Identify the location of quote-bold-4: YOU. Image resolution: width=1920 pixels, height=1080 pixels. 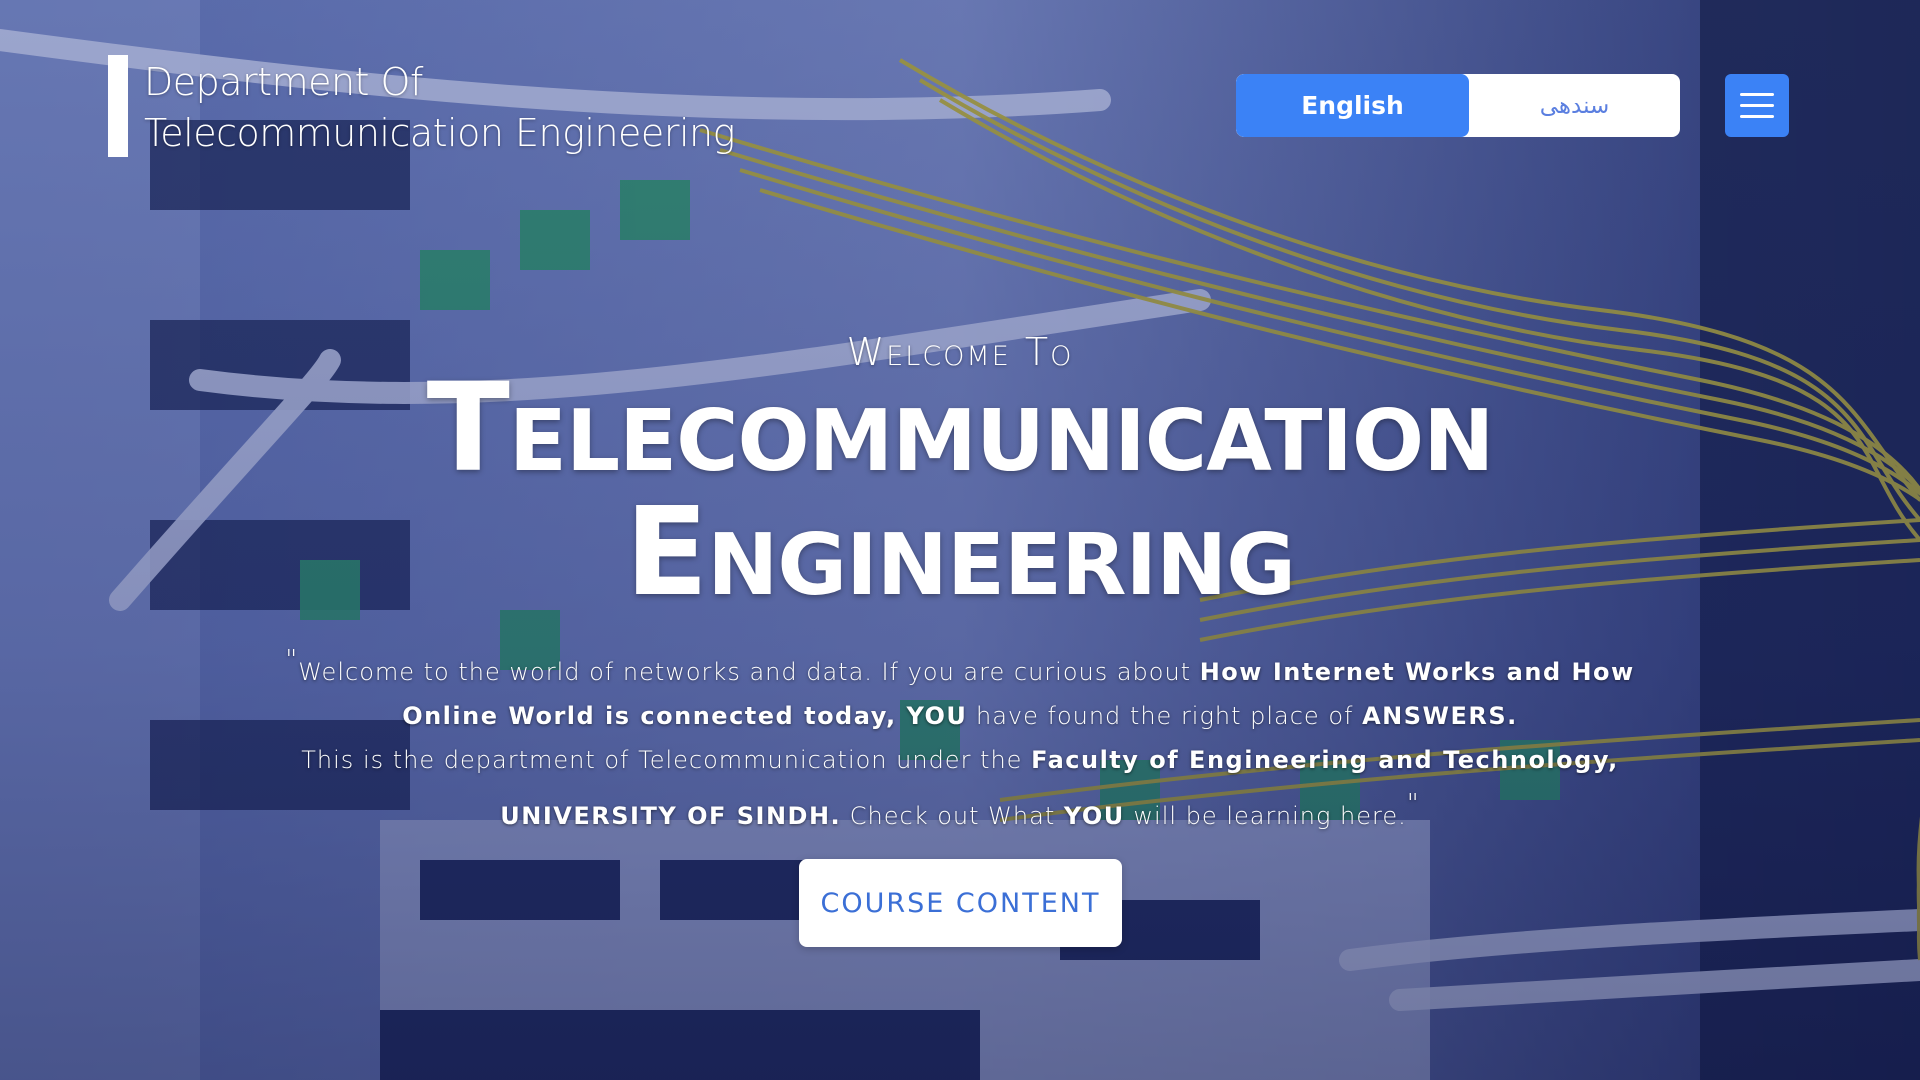
(1094, 816).